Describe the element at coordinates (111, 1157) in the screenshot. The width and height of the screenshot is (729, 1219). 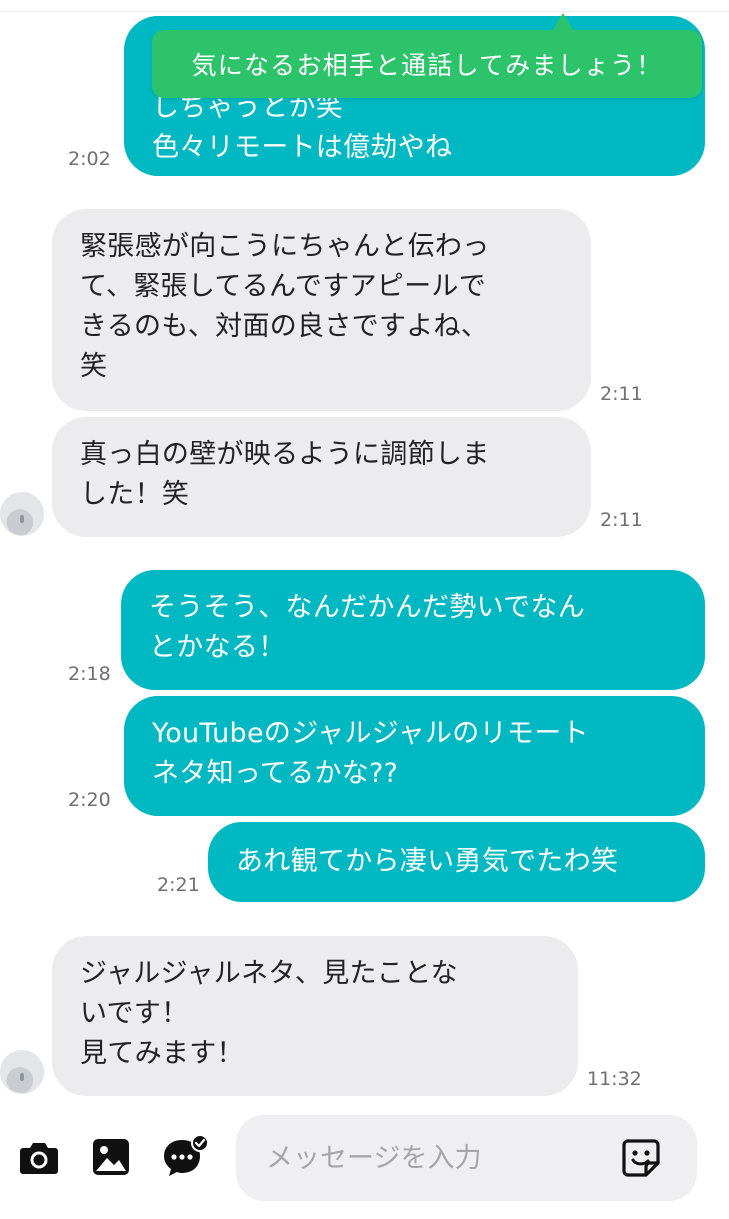
I see `image-icon` at that location.